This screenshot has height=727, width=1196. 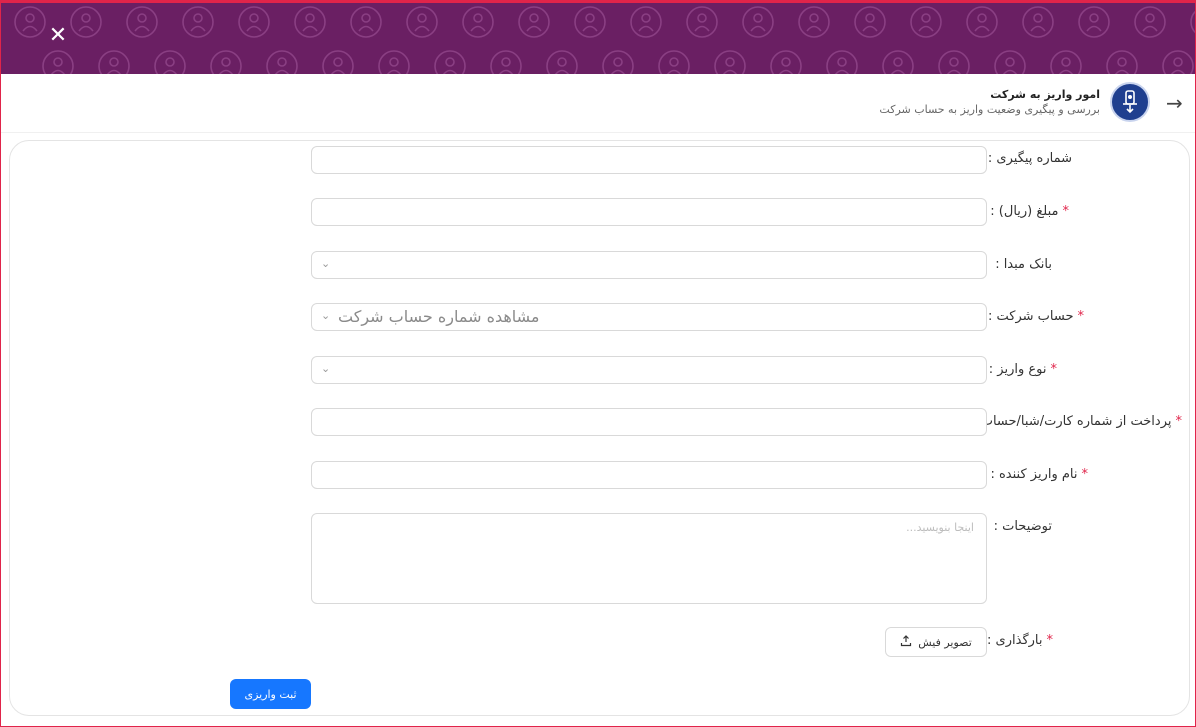 I want to click on amount-label-text: مبلغ (ریال) :, so click(x=1024, y=211).